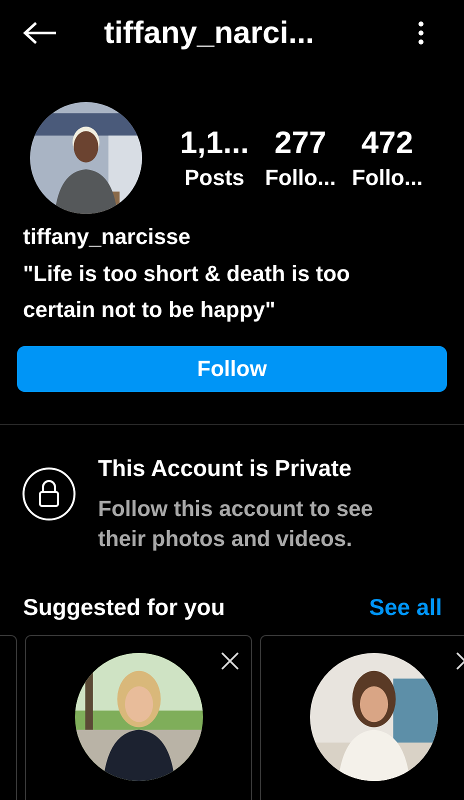 The image size is (464, 800). Describe the element at coordinates (387, 143) in the screenshot. I see `stat-count: 472` at that location.